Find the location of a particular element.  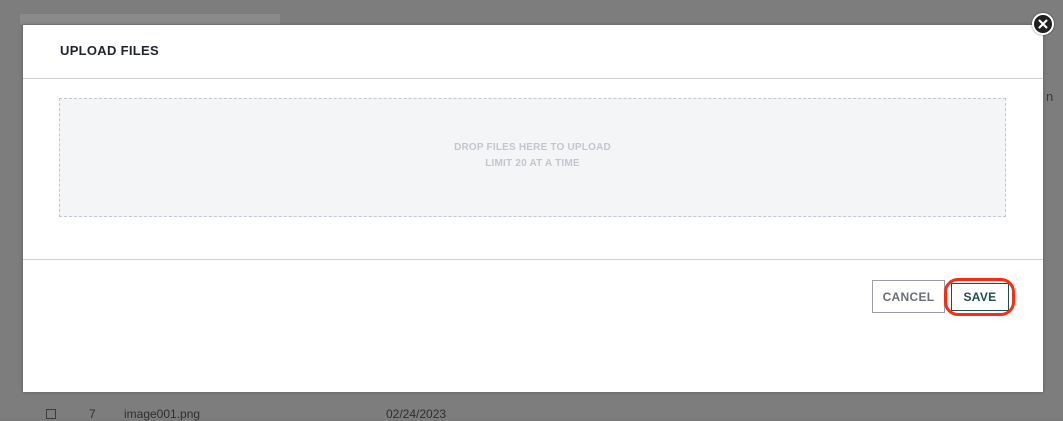

table-row: 7 image001.png 02/24/2023 is located at coordinates (531, 410).